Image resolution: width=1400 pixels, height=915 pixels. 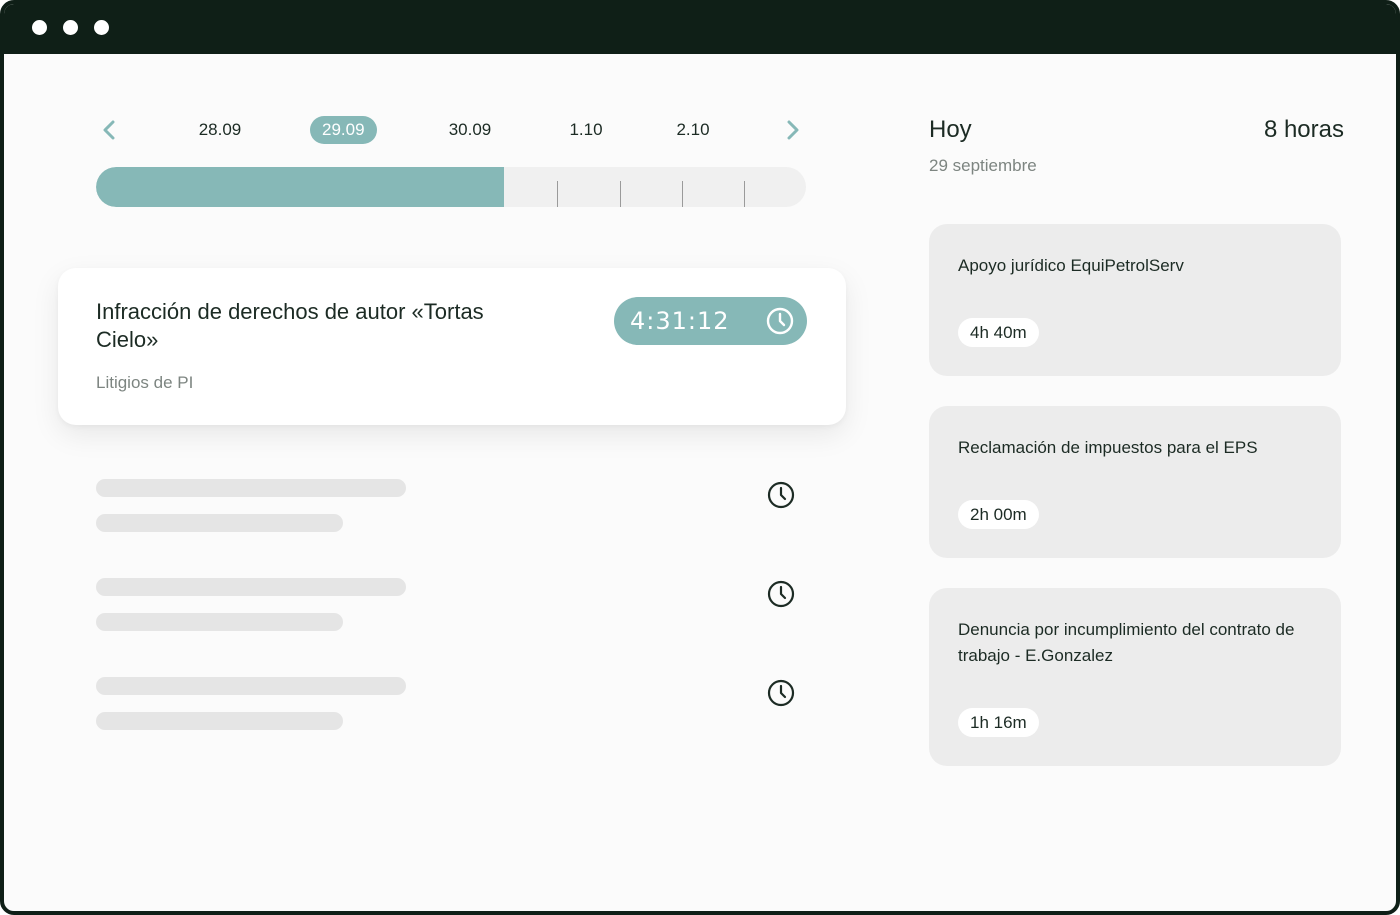 I want to click on today-heading: Hoy, so click(x=950, y=129).